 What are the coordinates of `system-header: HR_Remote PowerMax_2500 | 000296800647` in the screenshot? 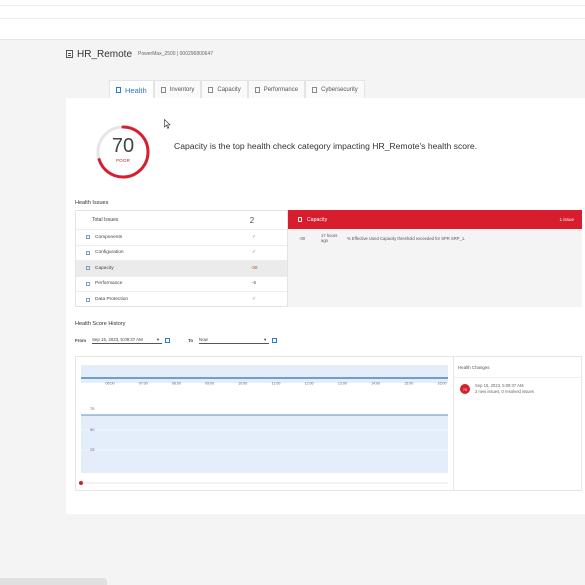 It's located at (139, 54).